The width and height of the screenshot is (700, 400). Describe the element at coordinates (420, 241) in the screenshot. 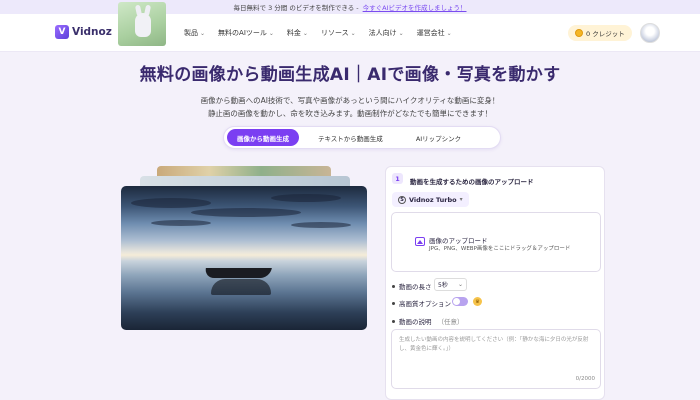

I see `image-upload-icon` at that location.